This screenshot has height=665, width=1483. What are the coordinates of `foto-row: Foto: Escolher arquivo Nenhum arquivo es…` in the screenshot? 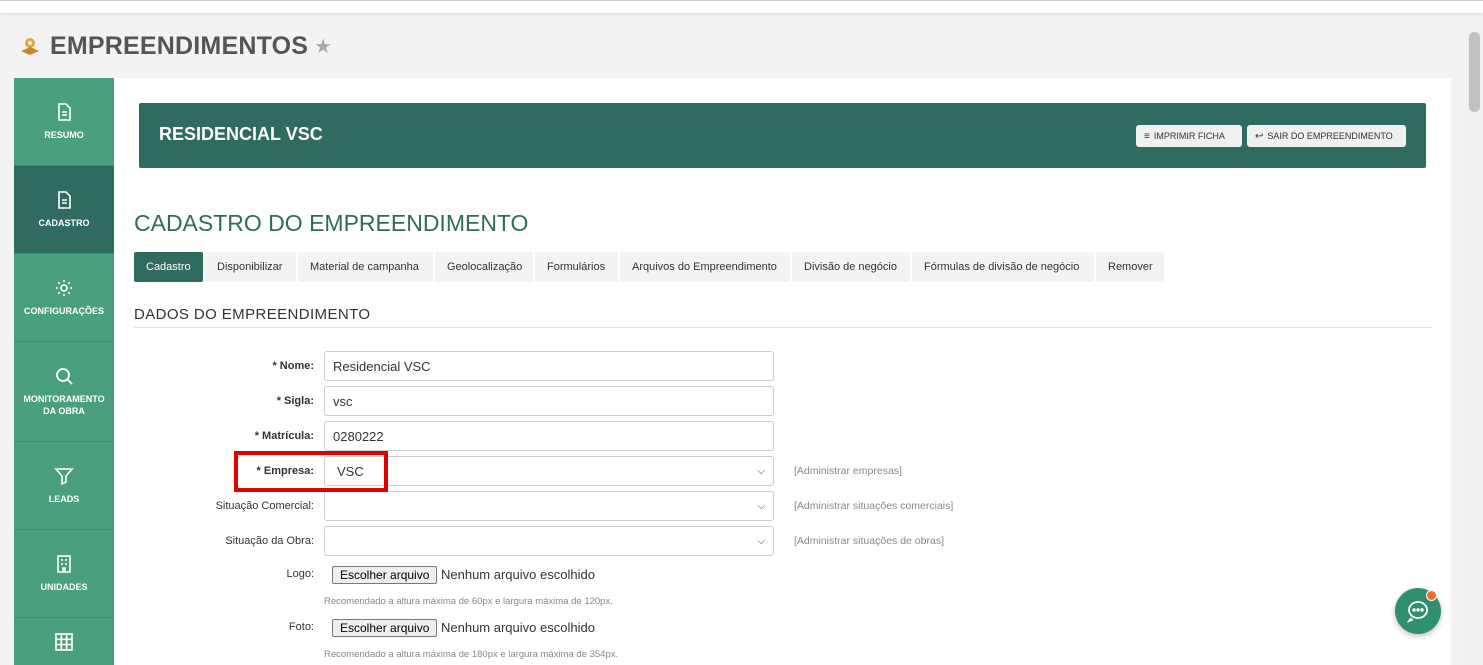 It's located at (782, 629).